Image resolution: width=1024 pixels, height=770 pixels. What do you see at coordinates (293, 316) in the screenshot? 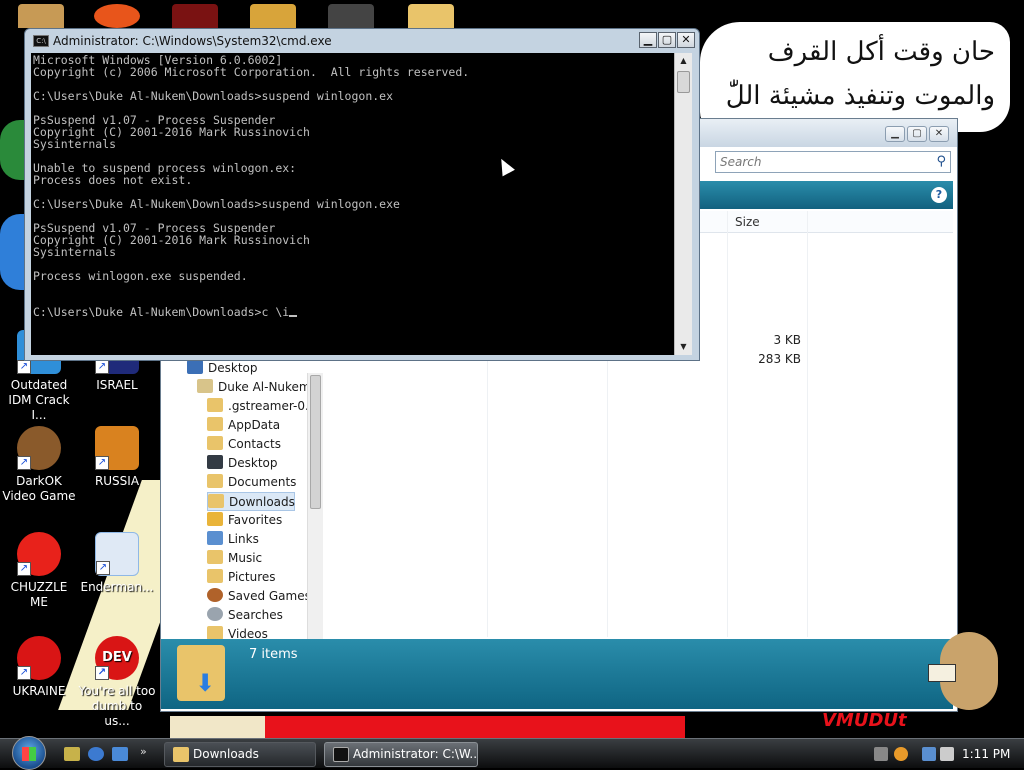
I see `text-cursor` at bounding box center [293, 316].